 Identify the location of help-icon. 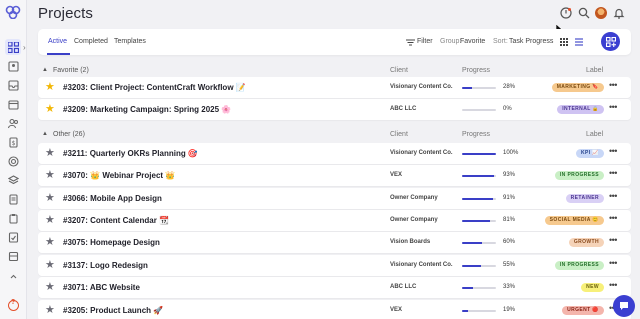
(13, 305).